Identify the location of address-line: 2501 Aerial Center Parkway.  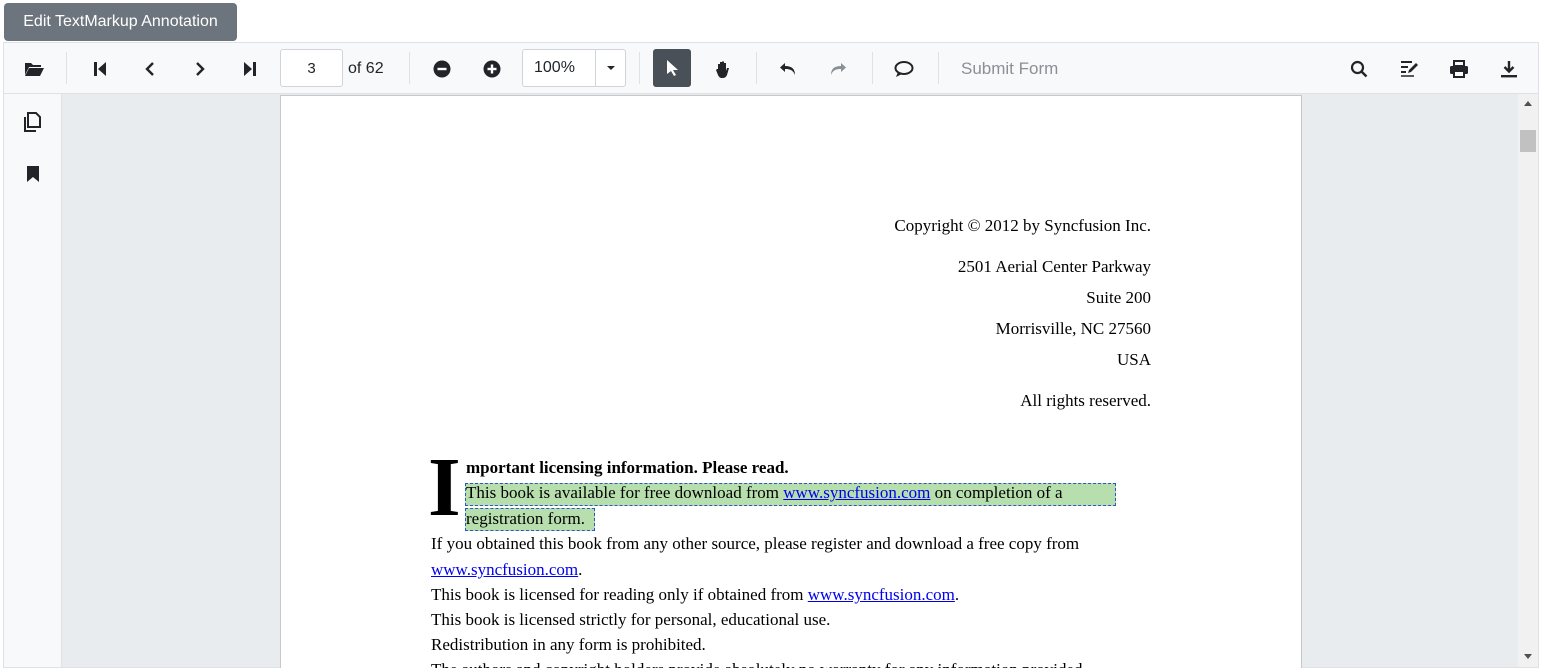
(1054, 266).